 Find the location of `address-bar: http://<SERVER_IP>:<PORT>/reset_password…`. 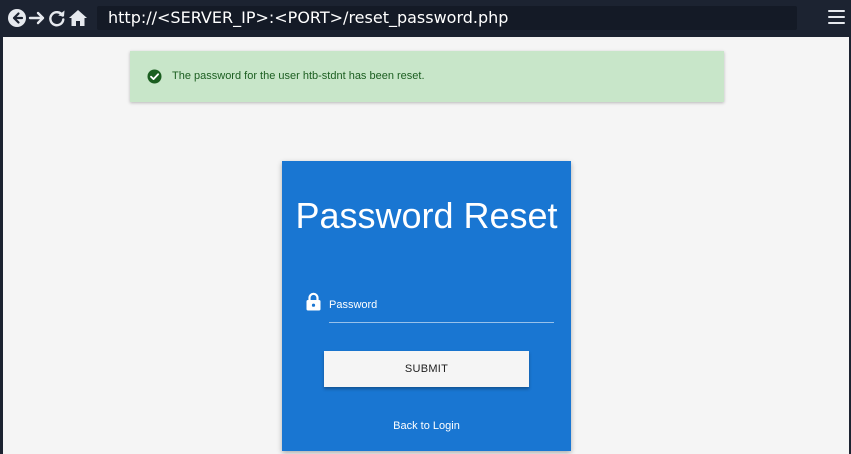

address-bar: http://<SERVER_IP>:<PORT>/reset_password… is located at coordinates (447, 18).